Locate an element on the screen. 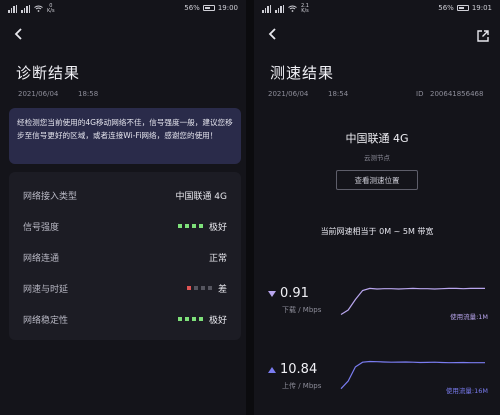 Image resolution: width=500 pixels, height=415 pixels. row-label: 网络接入类型 is located at coordinates (50, 196).